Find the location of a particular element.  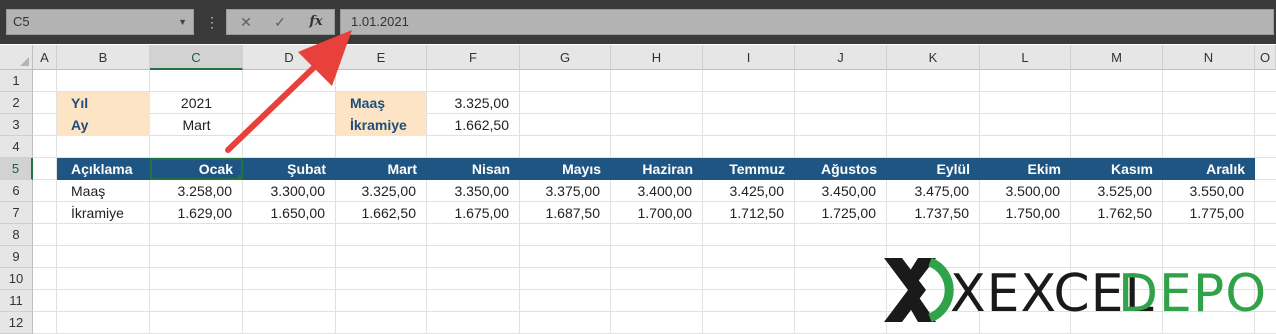

logo-word-depo: DEPO is located at coordinates (1193, 294).